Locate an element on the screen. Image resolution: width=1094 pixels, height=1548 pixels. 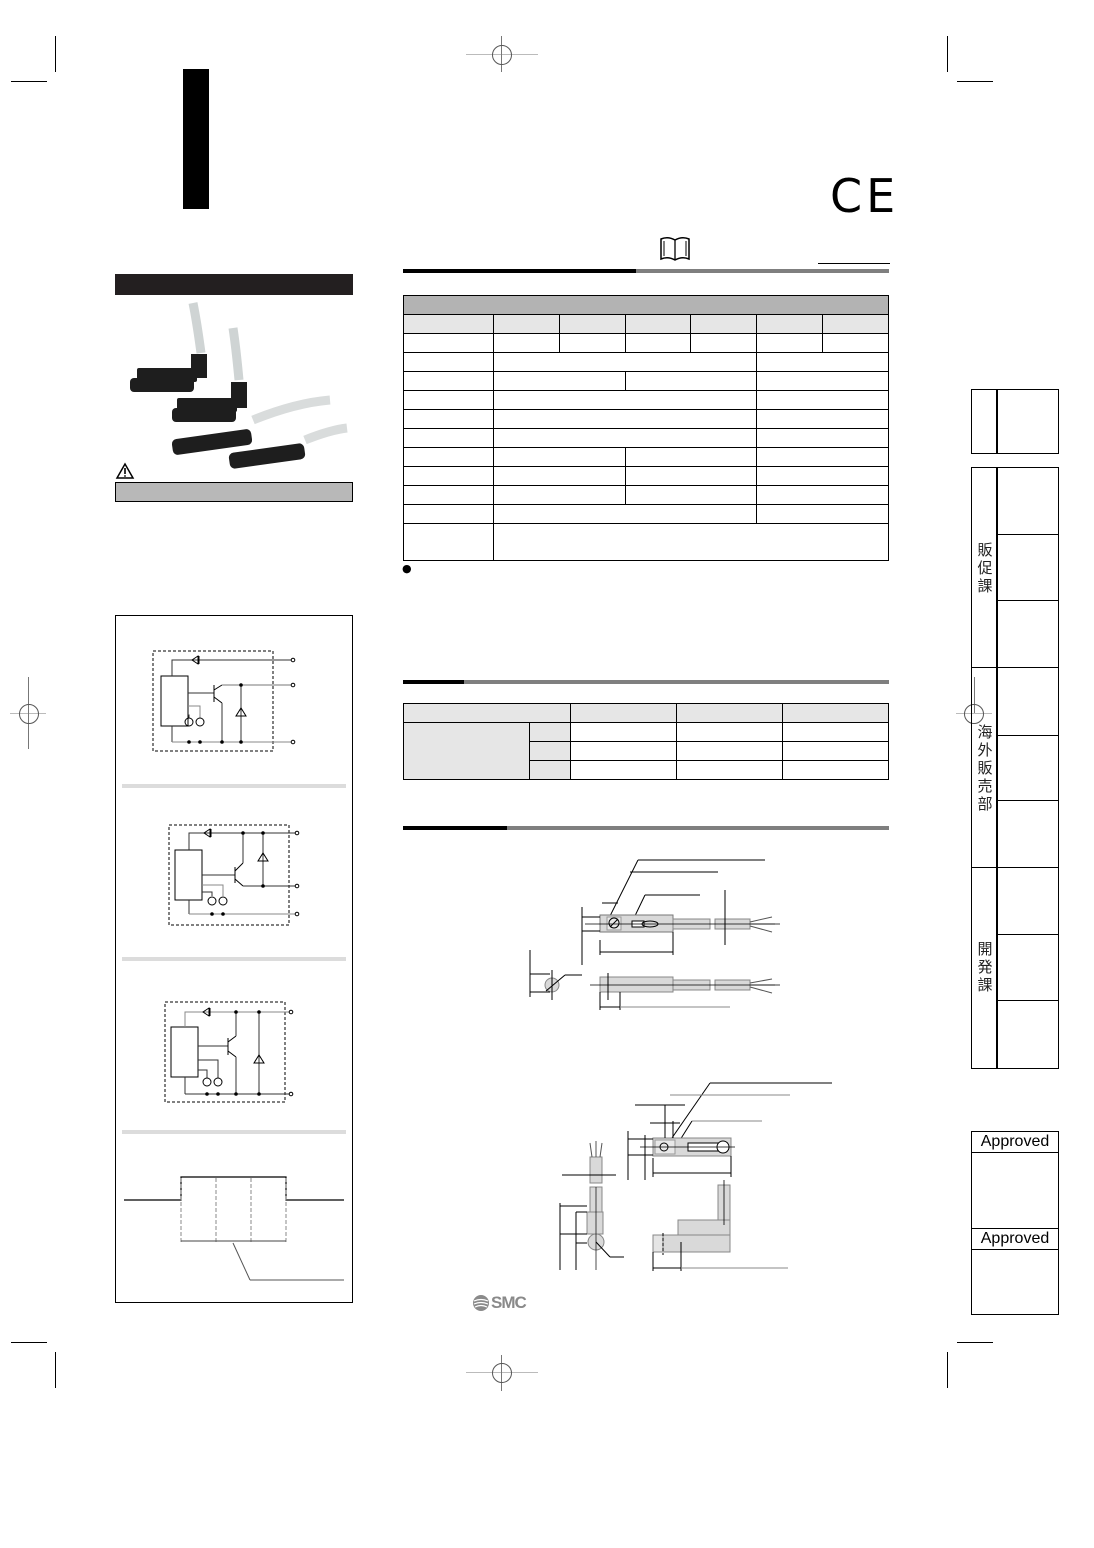
table-header is located at coordinates (646, 305).